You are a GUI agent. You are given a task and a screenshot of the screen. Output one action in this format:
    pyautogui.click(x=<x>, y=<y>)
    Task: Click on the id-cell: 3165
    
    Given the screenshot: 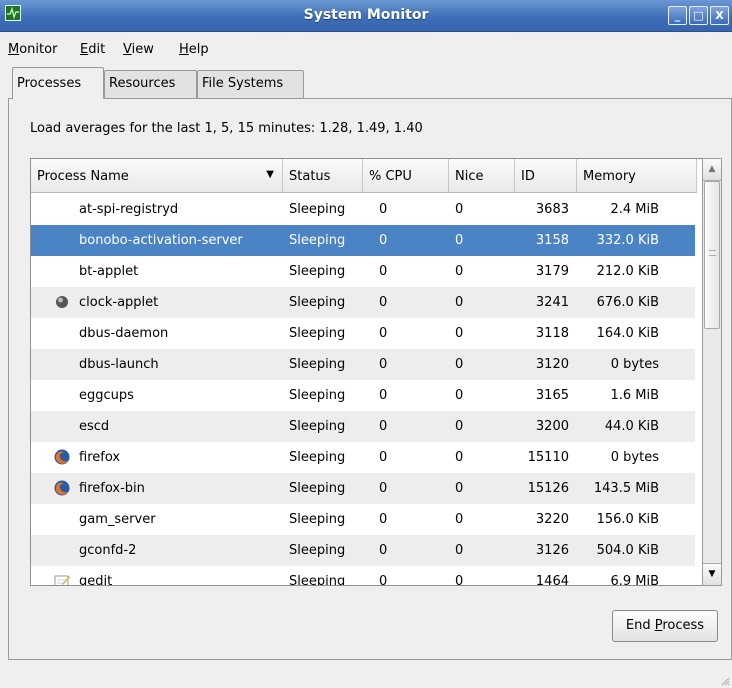 What is the action you would take?
    pyautogui.click(x=552, y=395)
    